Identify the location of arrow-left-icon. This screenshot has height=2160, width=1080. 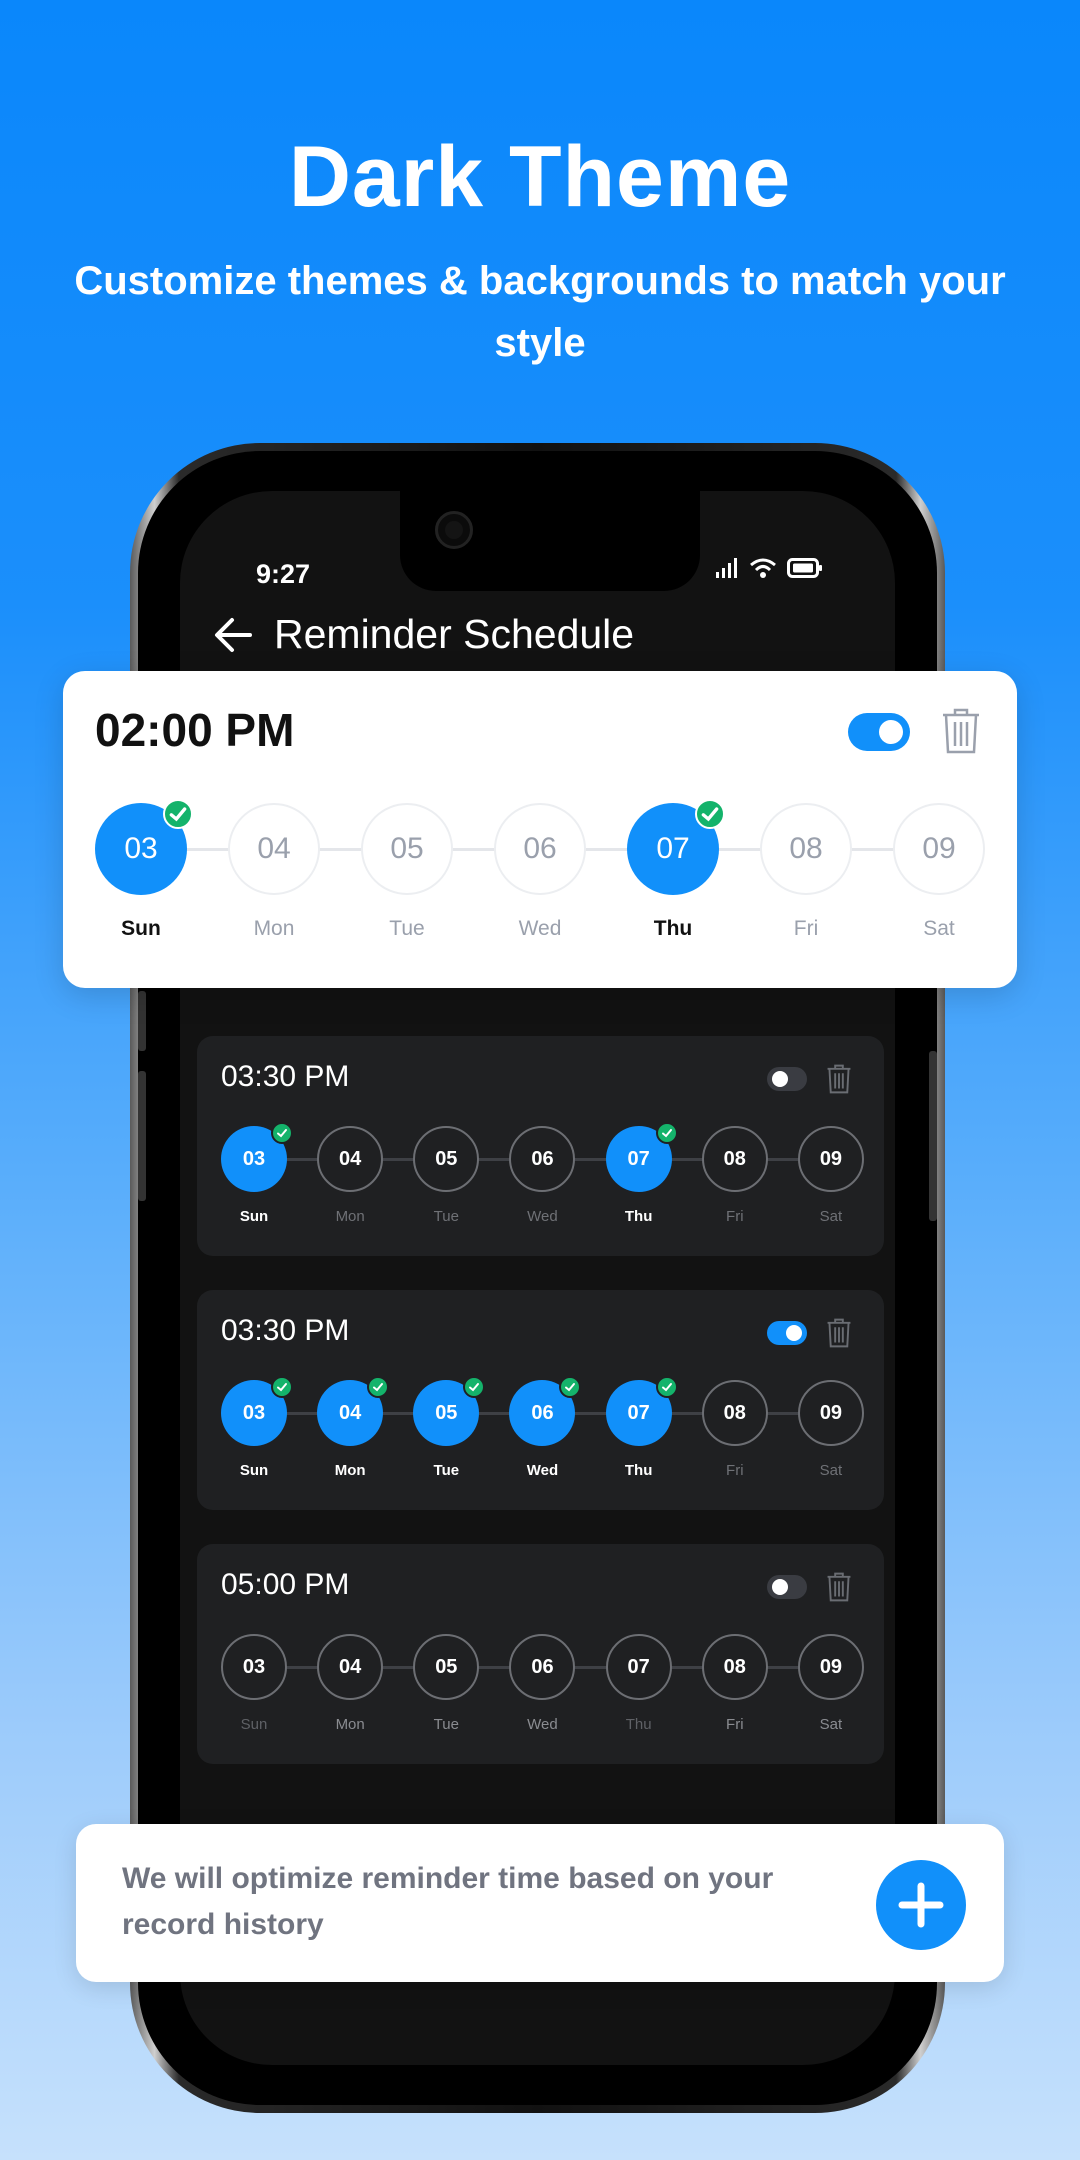
(233, 635).